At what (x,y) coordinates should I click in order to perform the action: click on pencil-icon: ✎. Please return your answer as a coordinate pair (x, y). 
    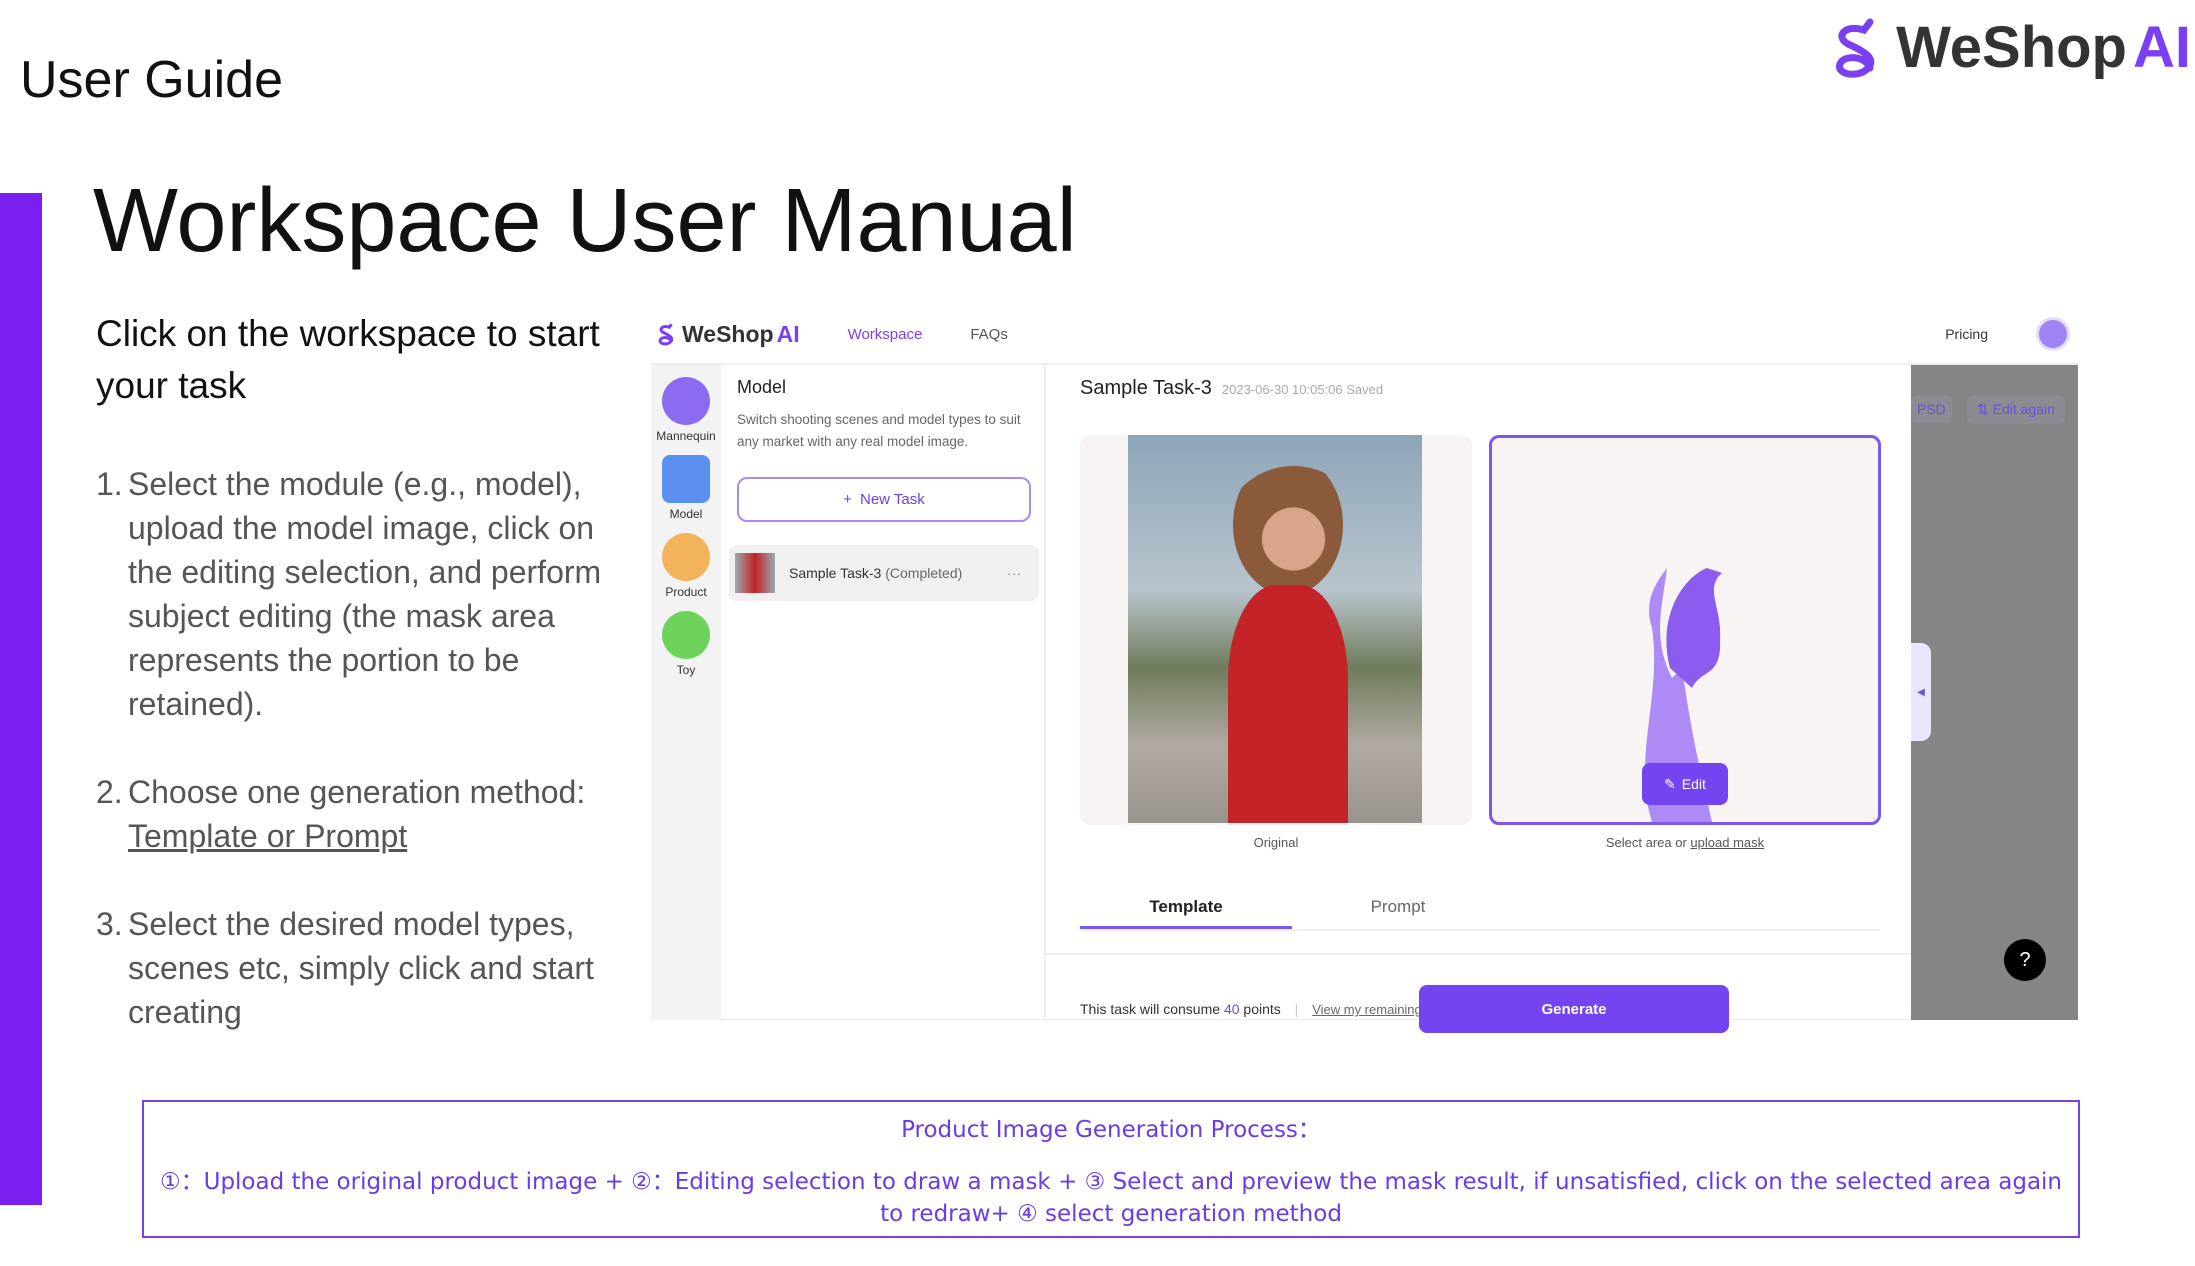
    Looking at the image, I should click on (1670, 783).